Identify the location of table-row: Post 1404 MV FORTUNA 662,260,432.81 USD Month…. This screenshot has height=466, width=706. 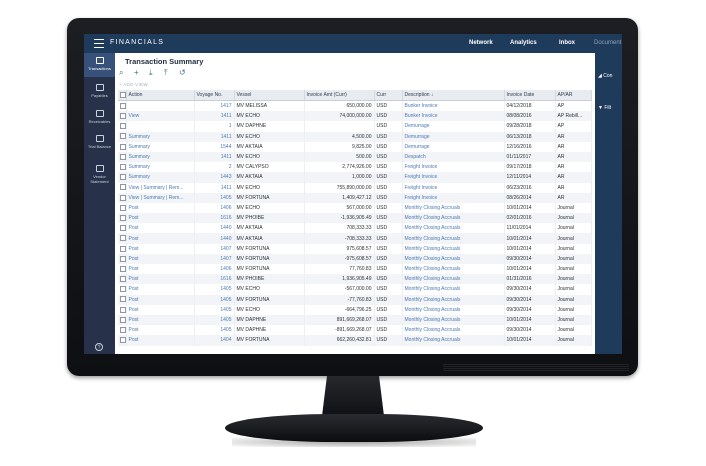
(355, 340).